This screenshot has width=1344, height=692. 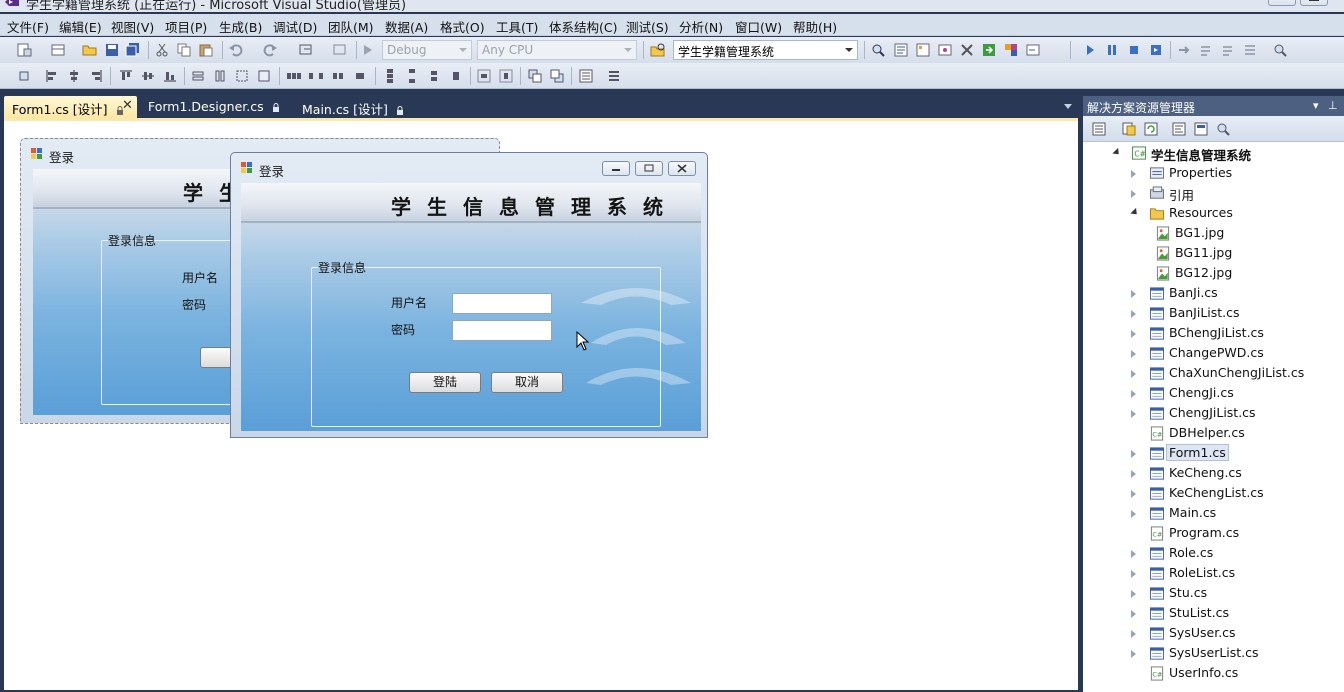 What do you see at coordinates (52, 76) in the screenshot?
I see `align-lefts-icon` at bounding box center [52, 76].